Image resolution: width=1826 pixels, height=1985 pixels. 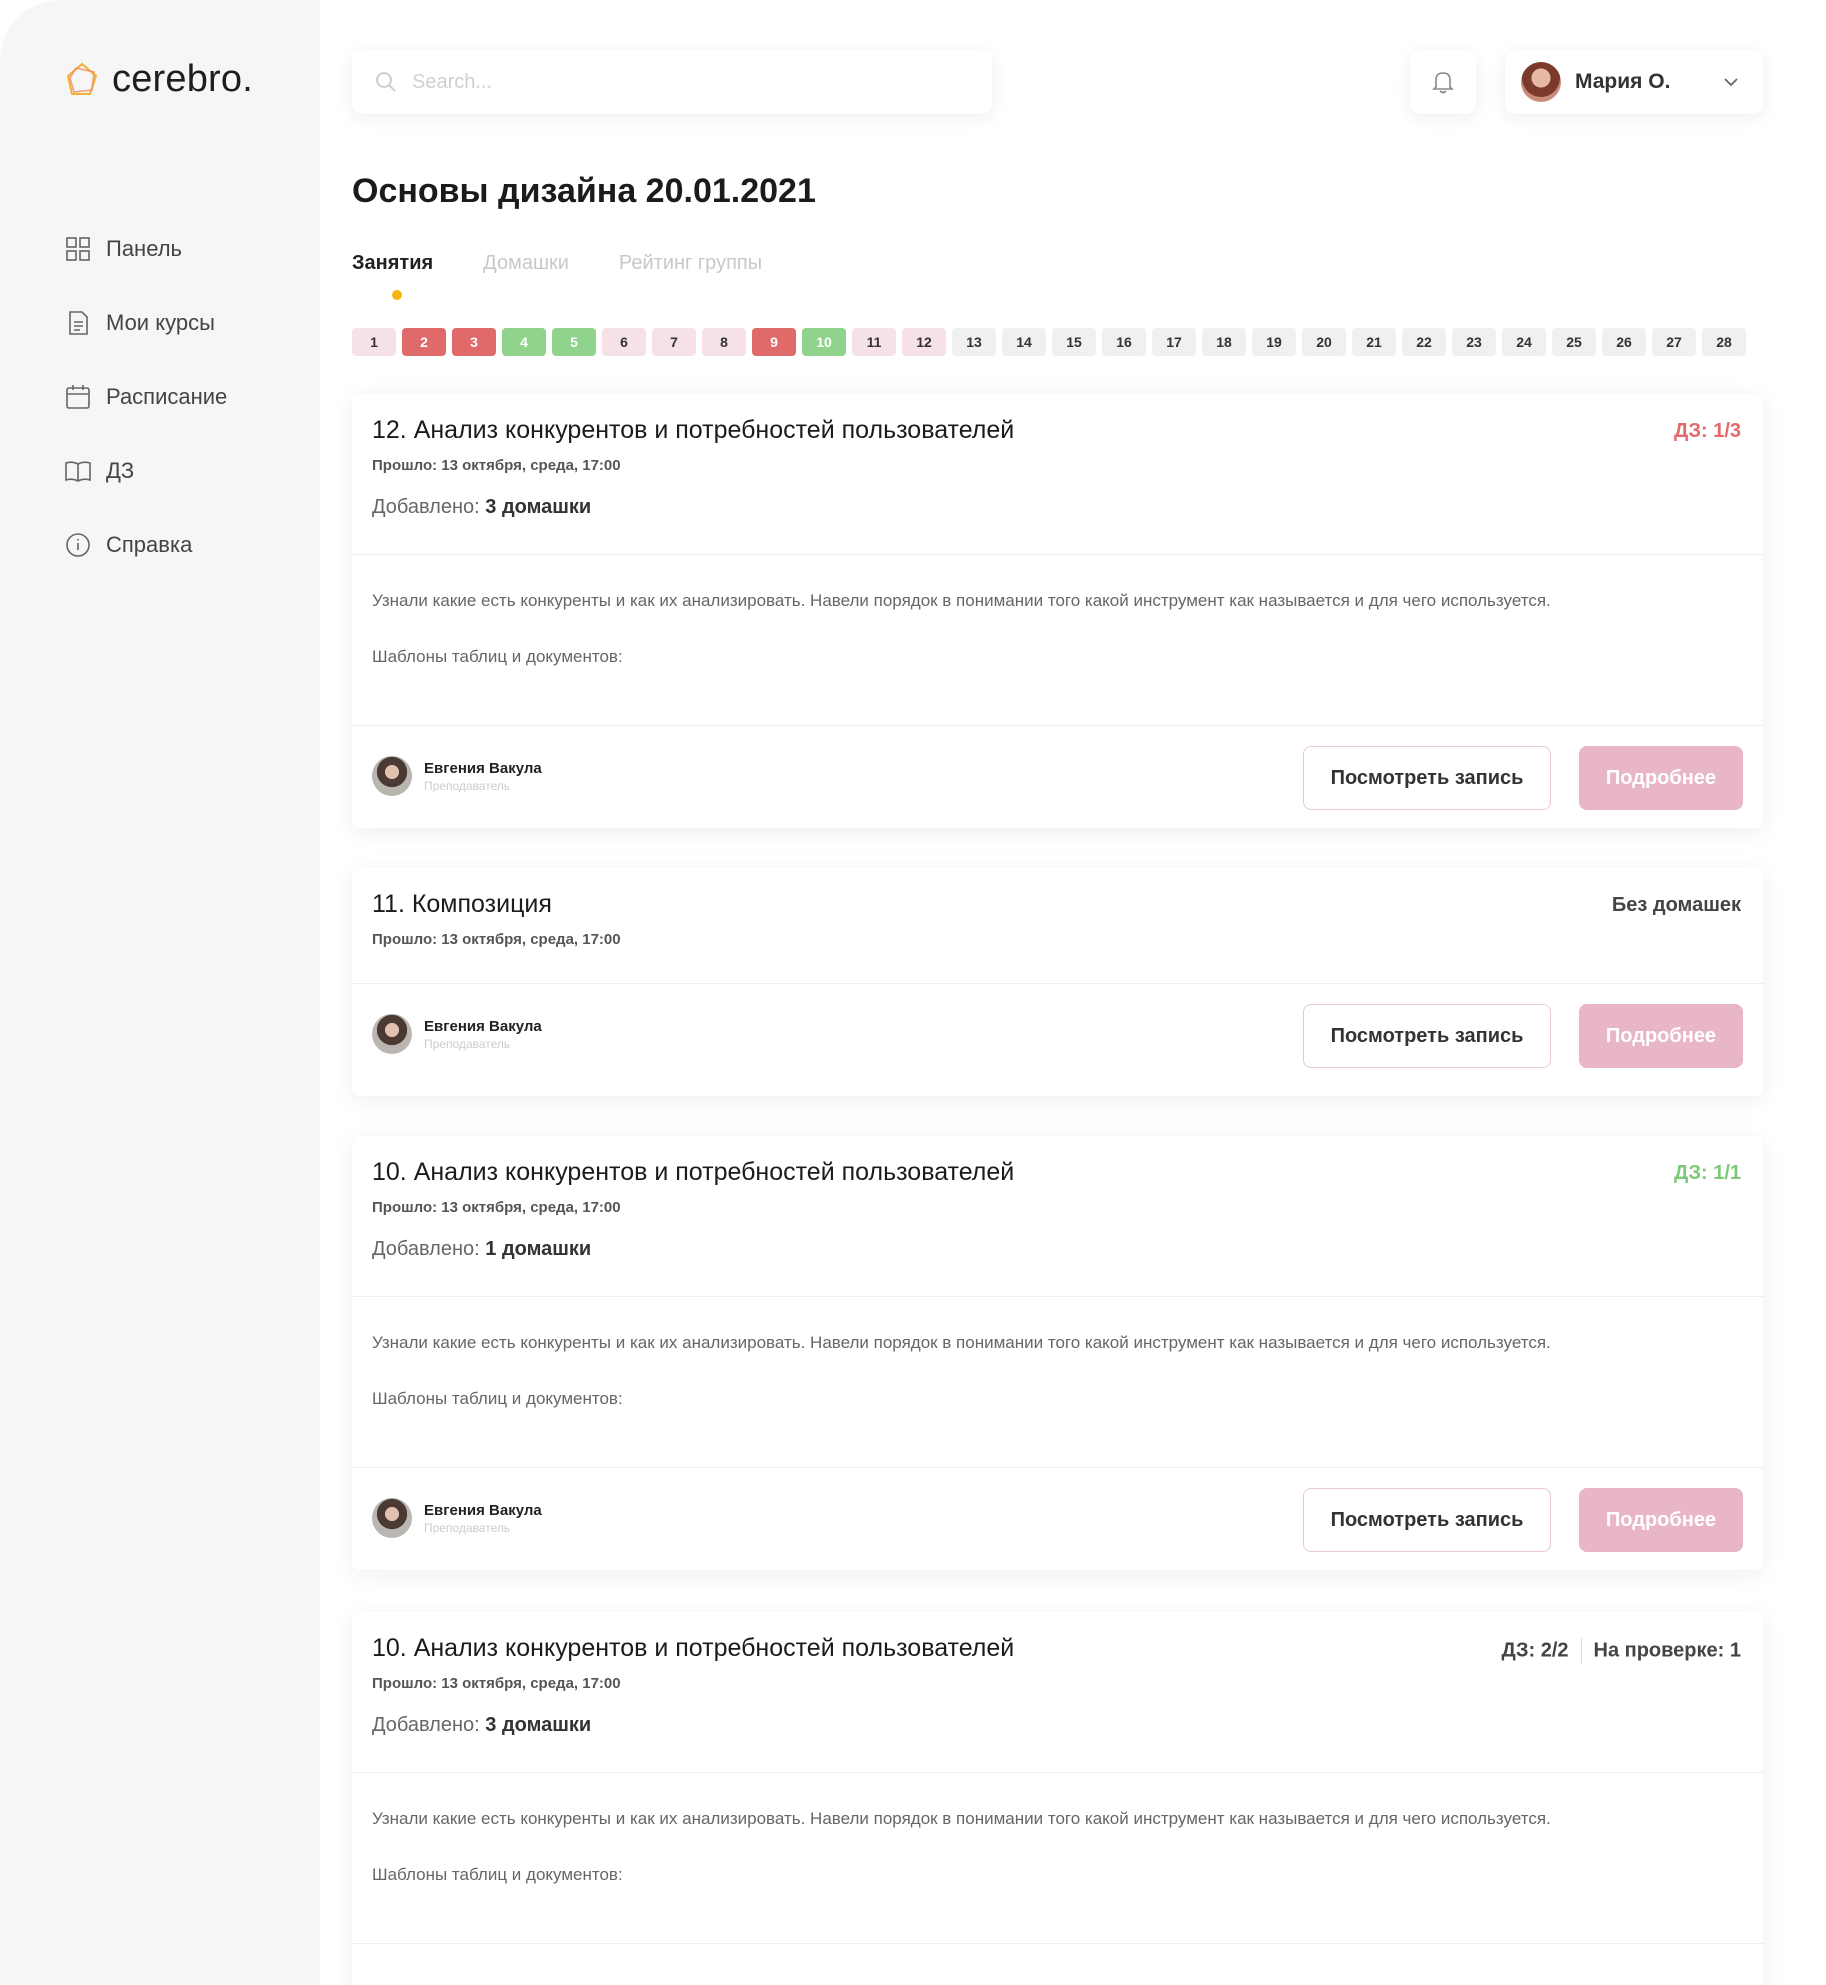 I want to click on search-bar, so click(x=672, y=82).